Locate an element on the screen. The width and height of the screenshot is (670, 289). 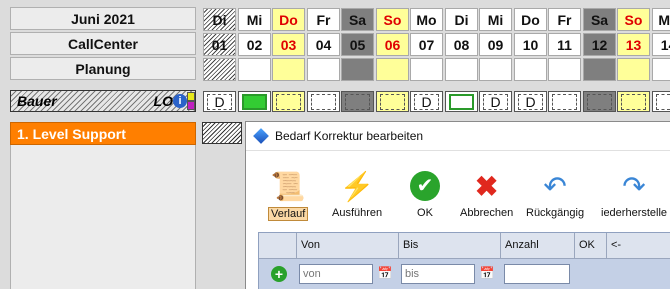
col-bis: Bis is located at coordinates (450, 245).